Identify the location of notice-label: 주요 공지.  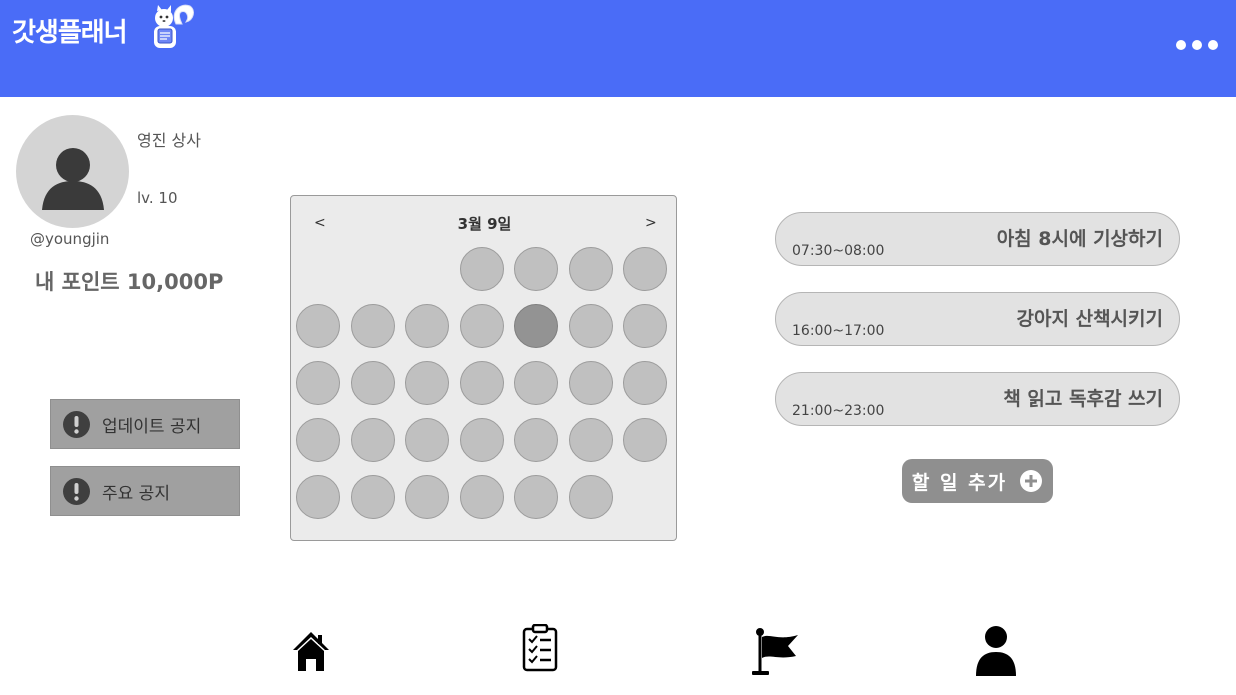
(136, 493).